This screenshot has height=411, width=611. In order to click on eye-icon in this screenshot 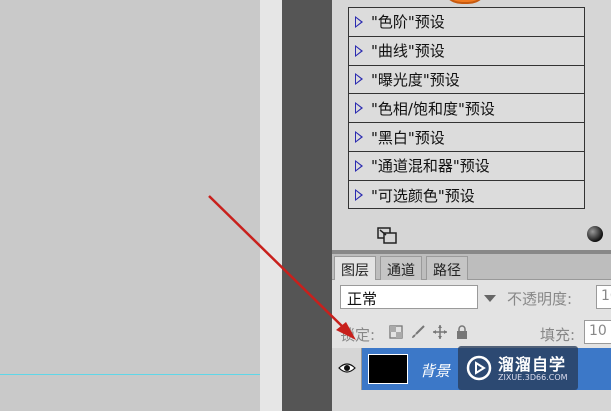, I will do `click(347, 368)`.